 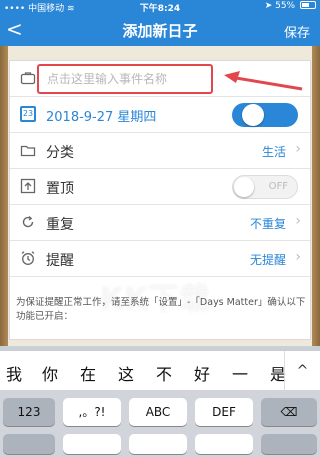 I want to click on location-icon: ➤, so click(x=268, y=6).